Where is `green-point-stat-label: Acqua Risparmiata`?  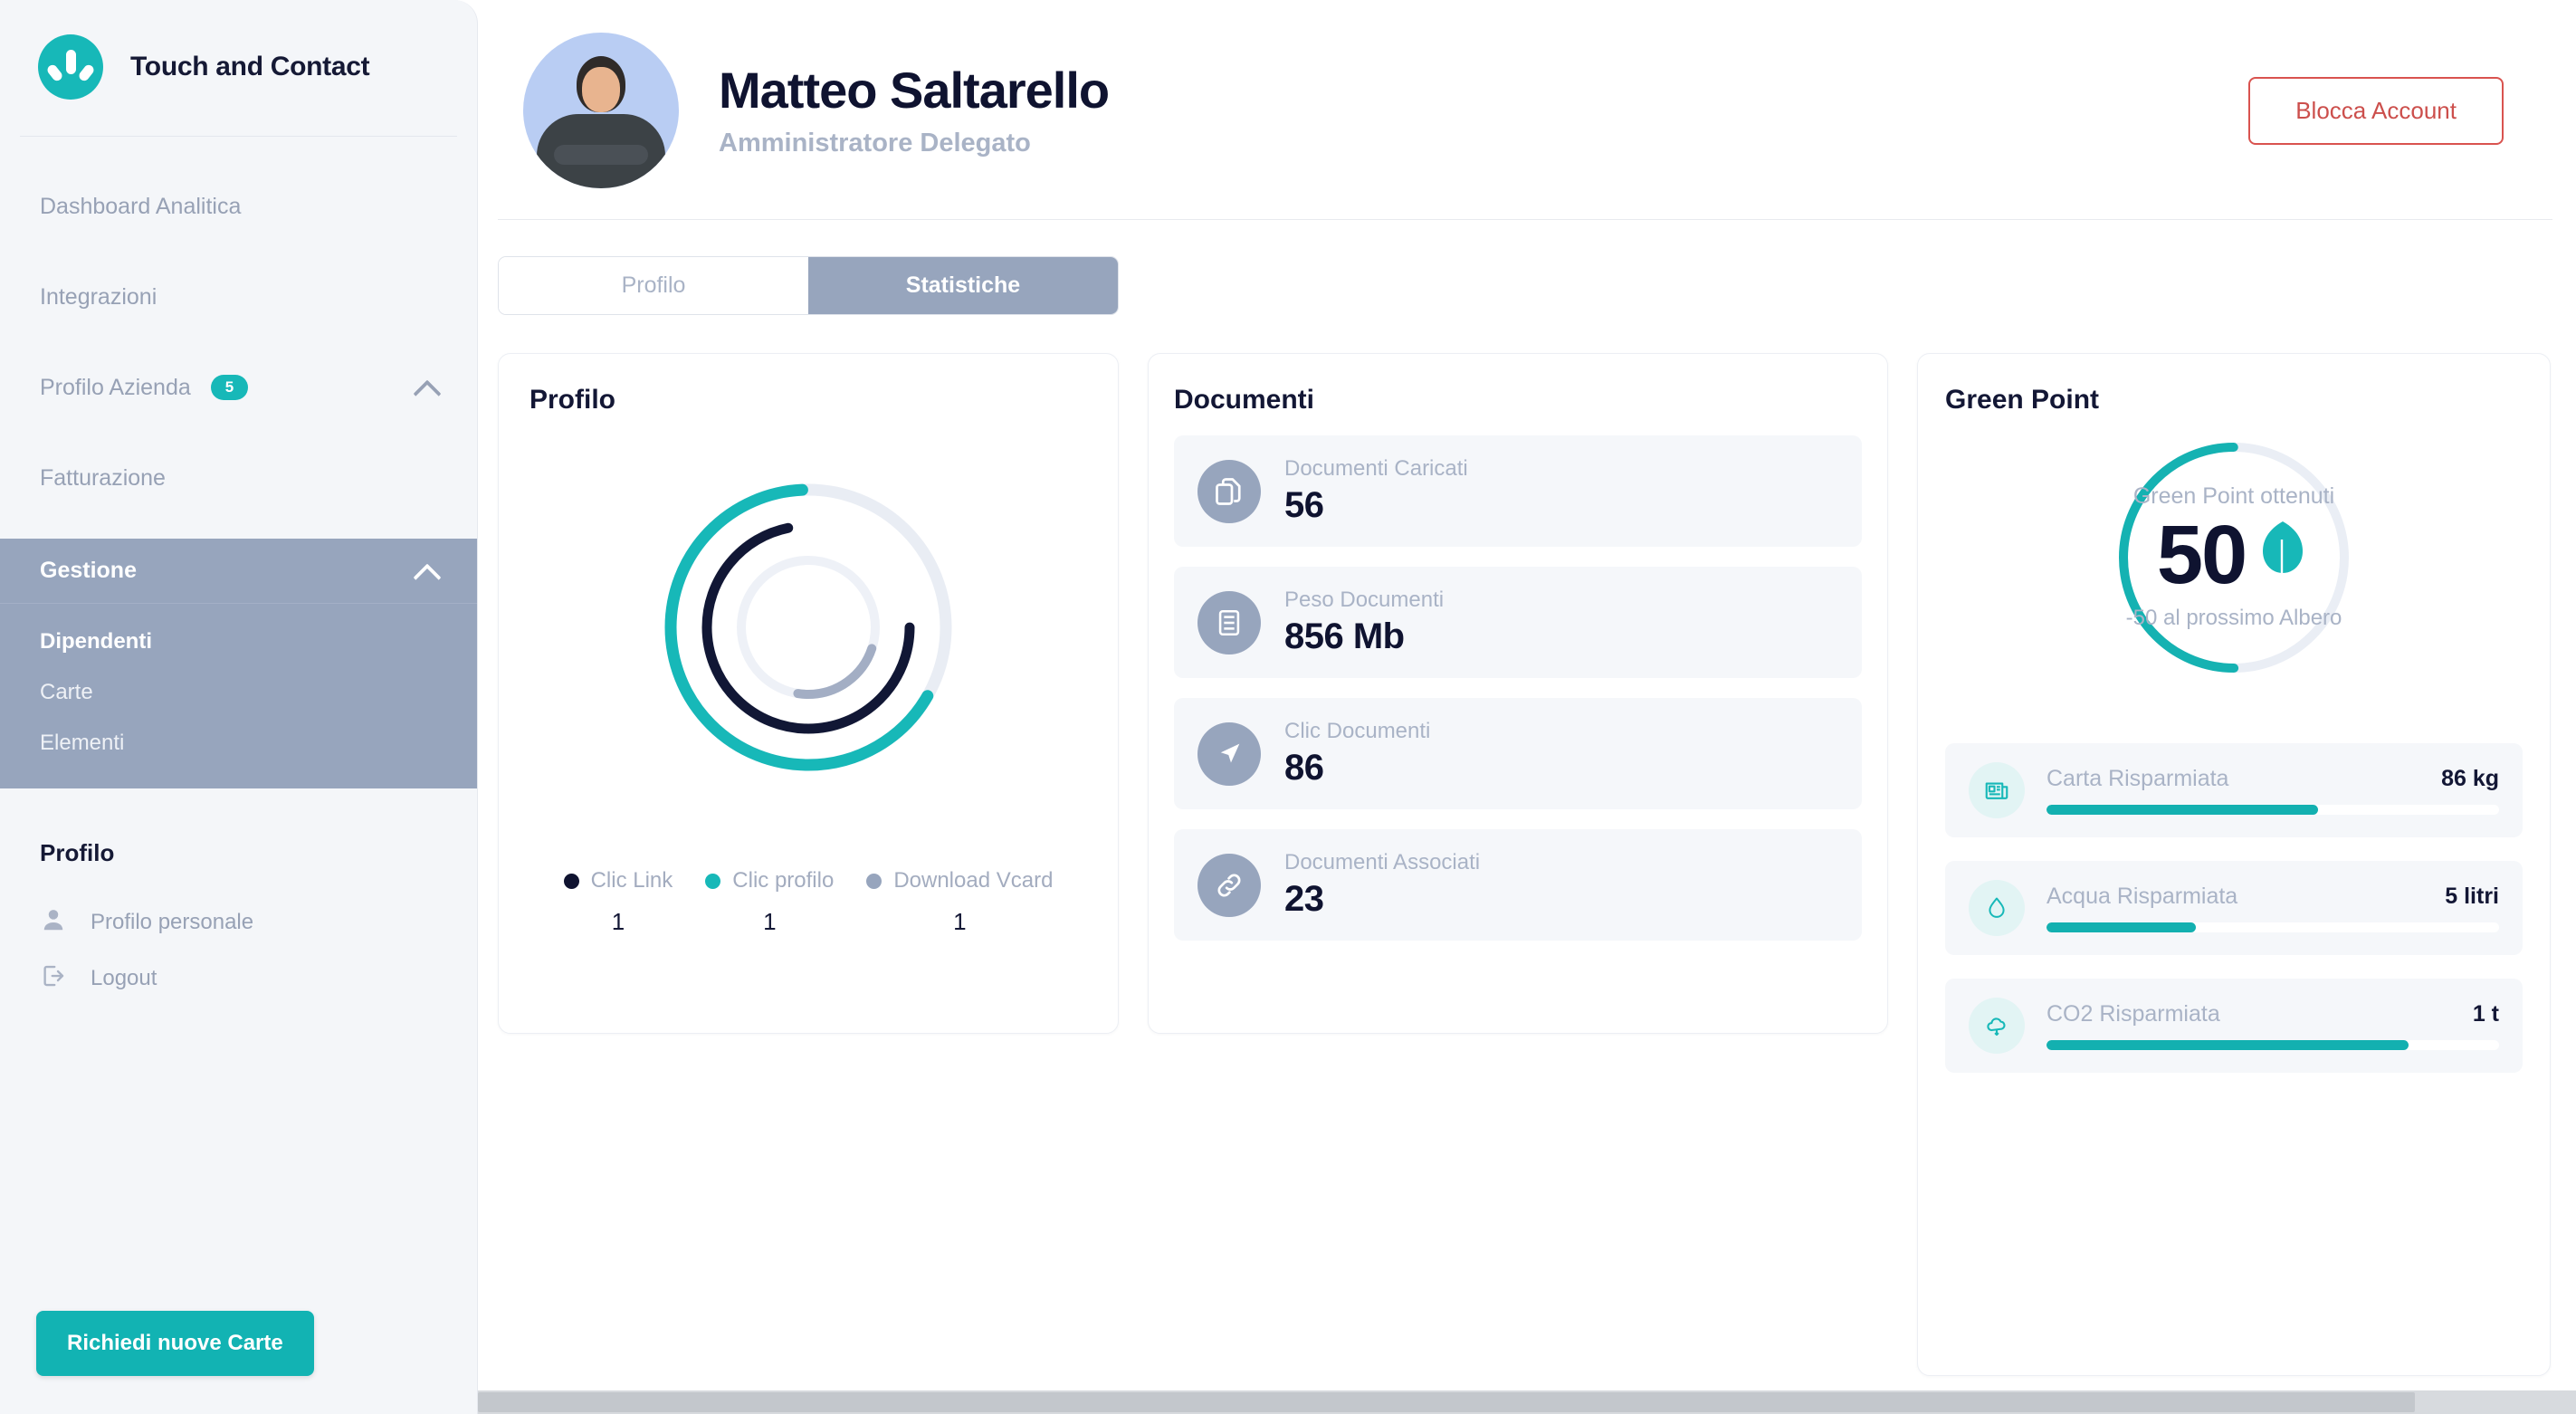
green-point-stat-label: Acqua Risparmiata is located at coordinates (2142, 896).